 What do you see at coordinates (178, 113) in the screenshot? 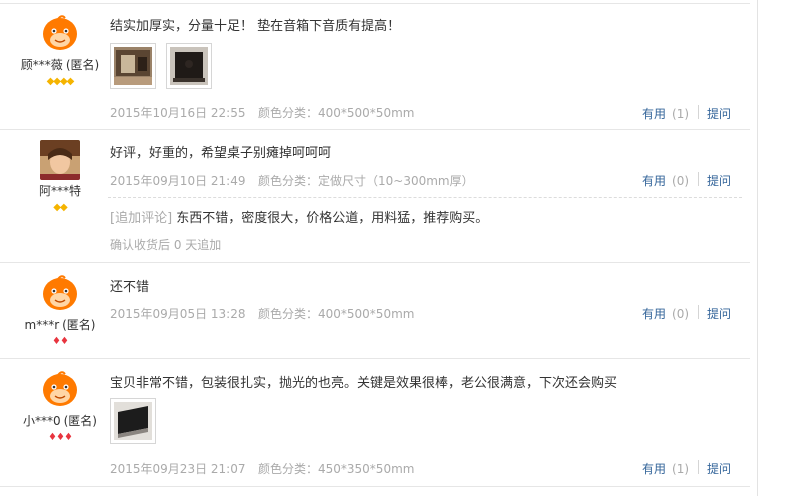
I see `review-date: 2015年10月16日 22:55` at bounding box center [178, 113].